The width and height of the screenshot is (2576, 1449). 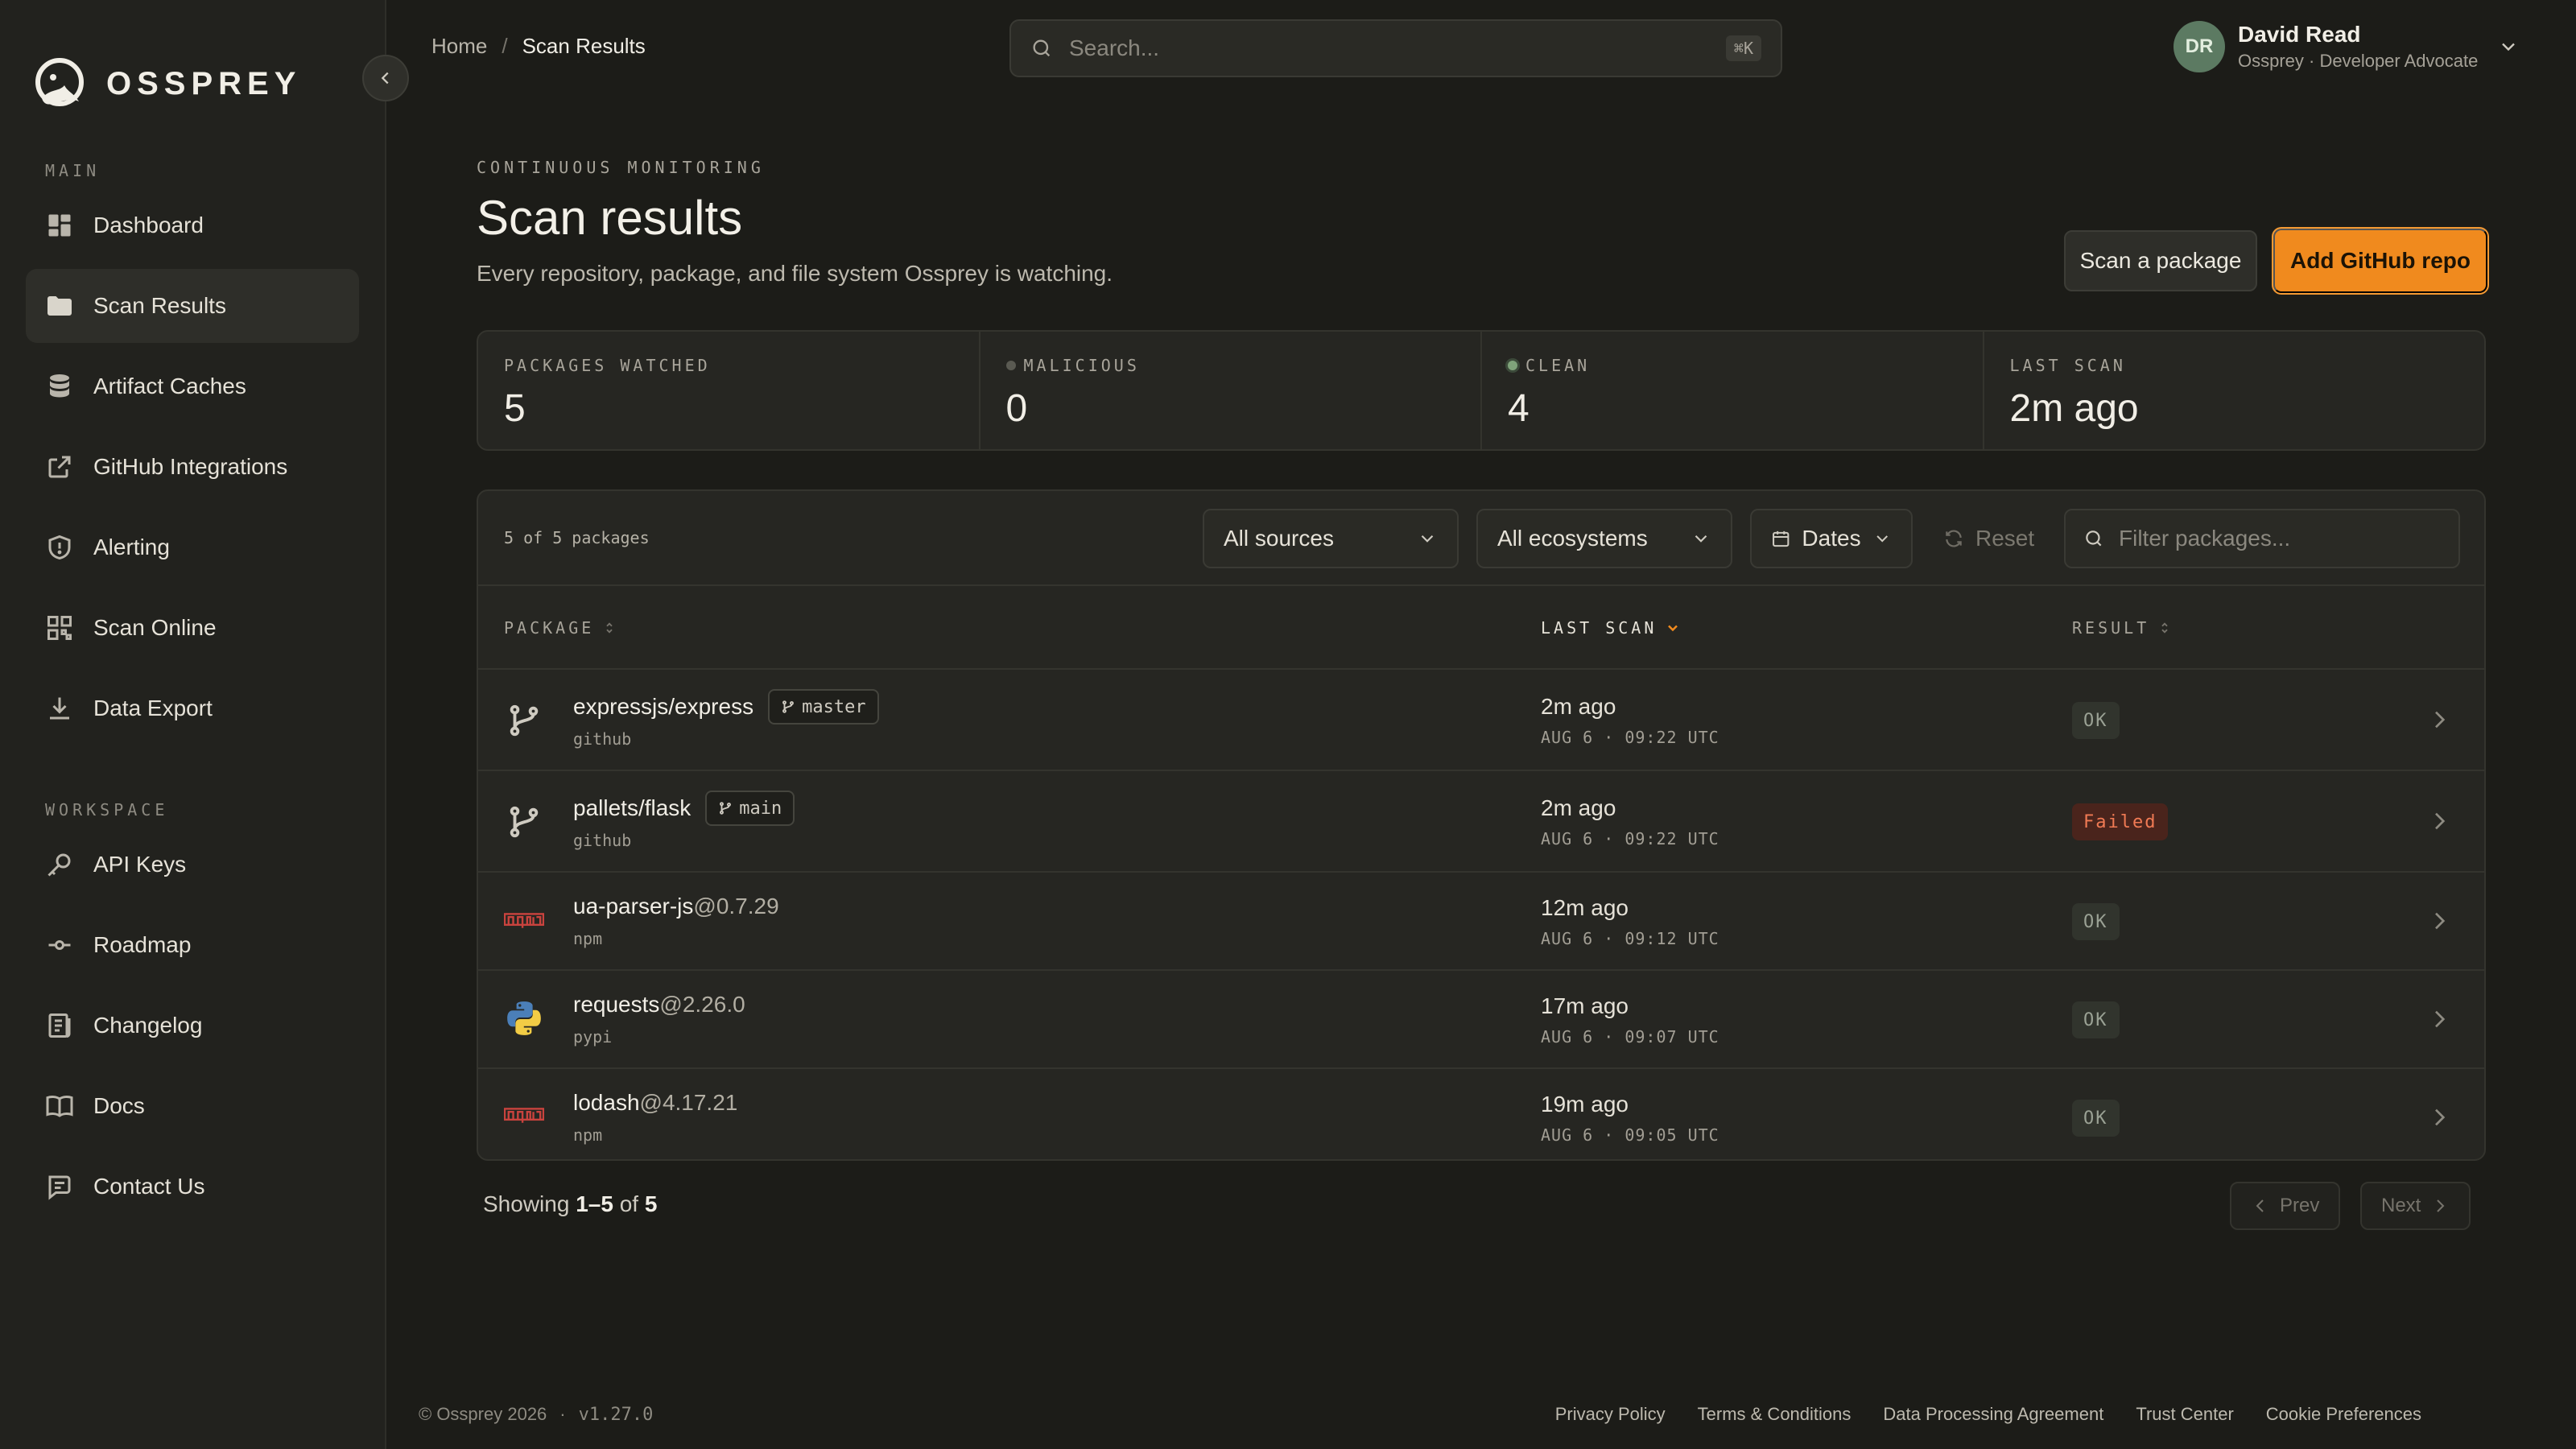 What do you see at coordinates (2300, 1205) in the screenshot?
I see `prev-label: Prev` at bounding box center [2300, 1205].